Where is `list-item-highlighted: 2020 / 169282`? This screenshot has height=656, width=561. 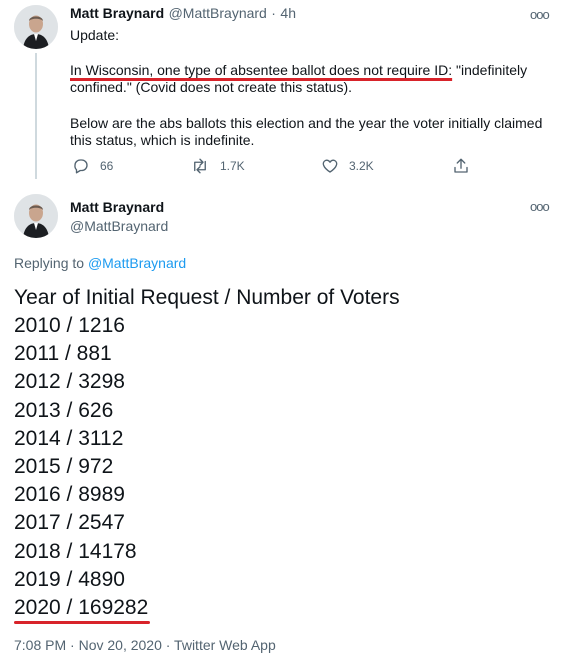 list-item-highlighted: 2020 / 169282 is located at coordinates (81, 608).